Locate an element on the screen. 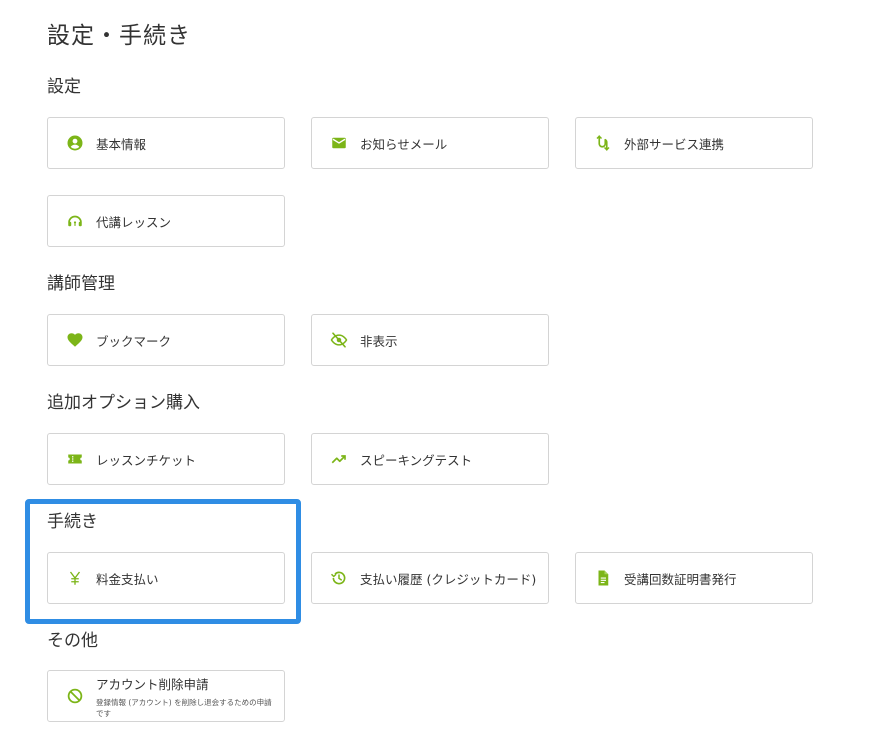 This screenshot has width=869, height=738. lesson-ticket-label: レッスンチケット is located at coordinates (146, 460).